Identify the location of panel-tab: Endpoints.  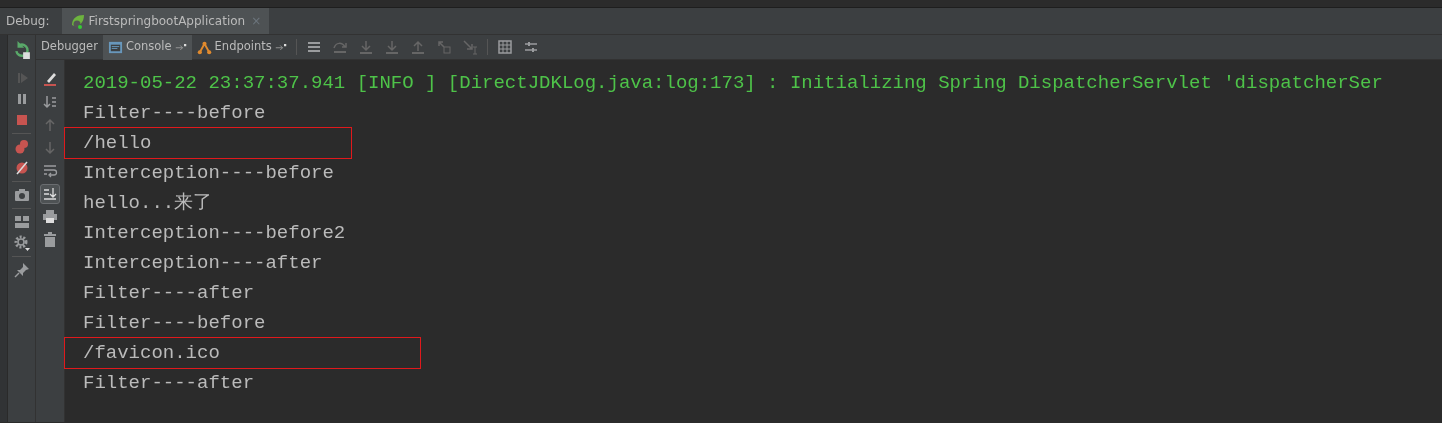
(241, 47).